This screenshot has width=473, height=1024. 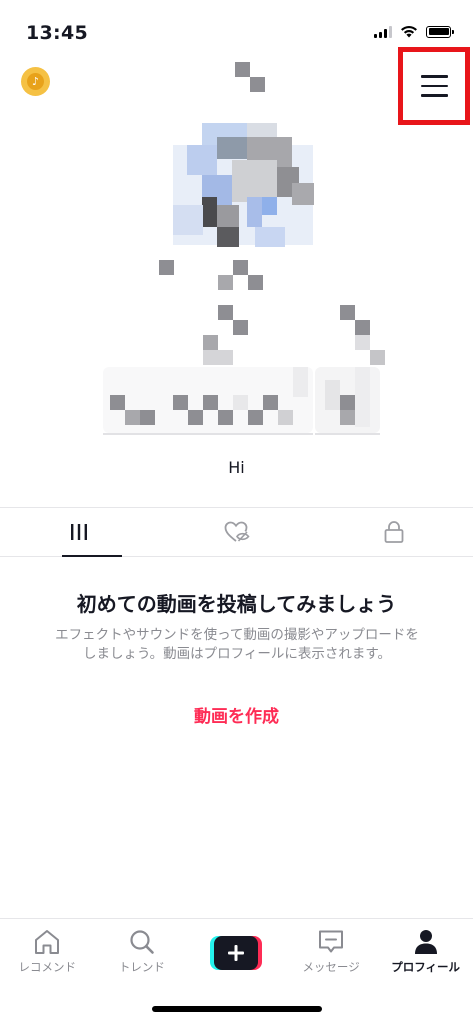 I want to click on create-video-link: 動画を作成, so click(x=236, y=714).